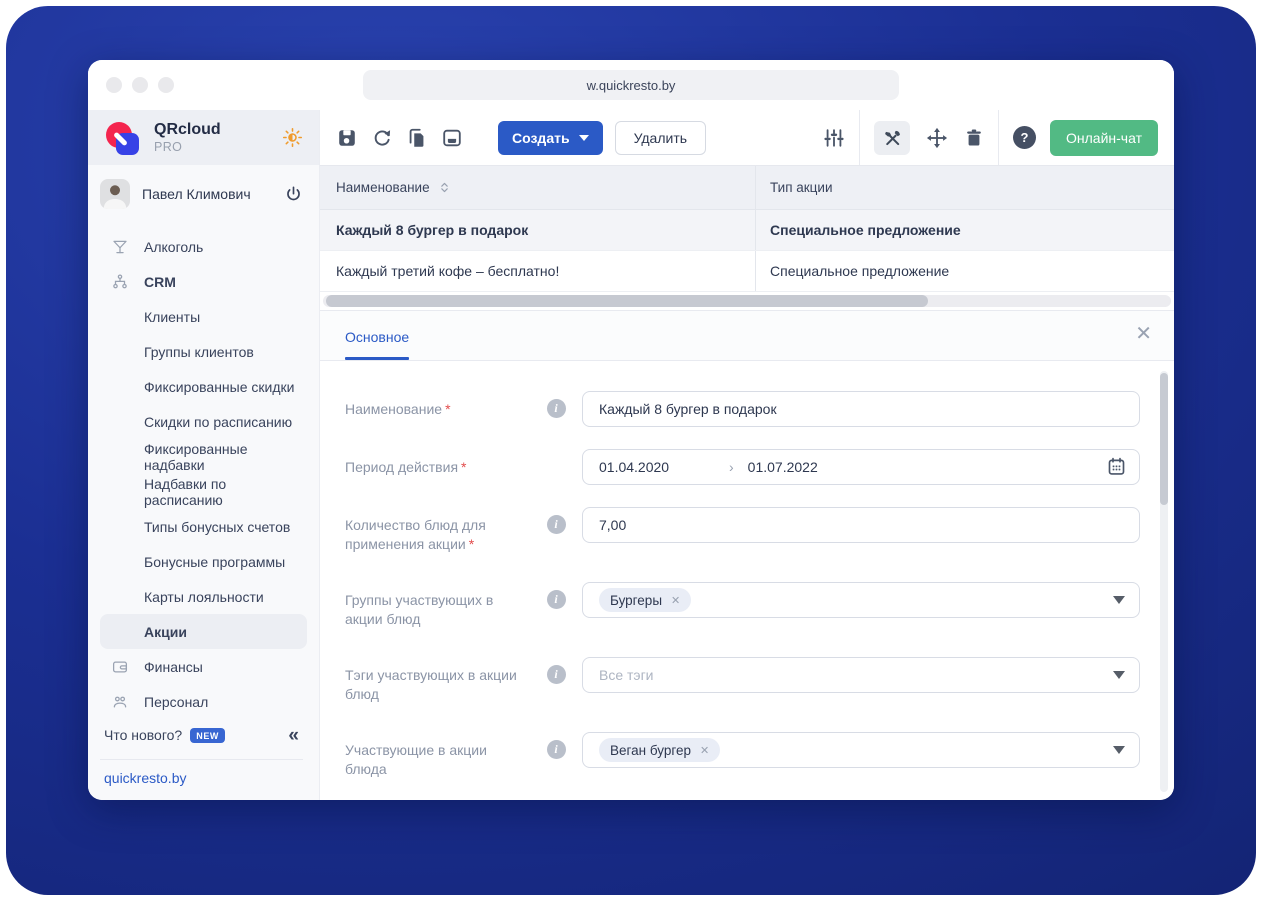 The image size is (1262, 901). I want to click on dish-groups-select: Бургеры ✕, so click(861, 600).